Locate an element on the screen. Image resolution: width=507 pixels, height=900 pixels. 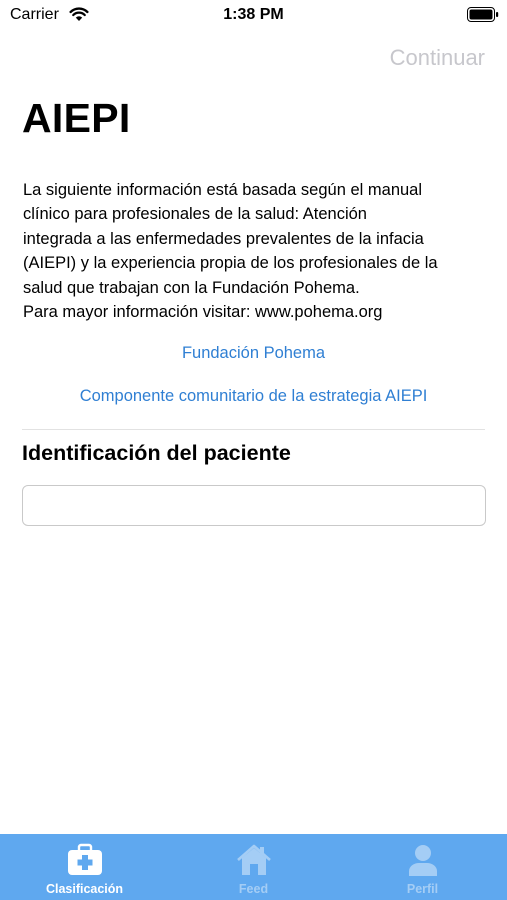
divider is located at coordinates (253, 429).